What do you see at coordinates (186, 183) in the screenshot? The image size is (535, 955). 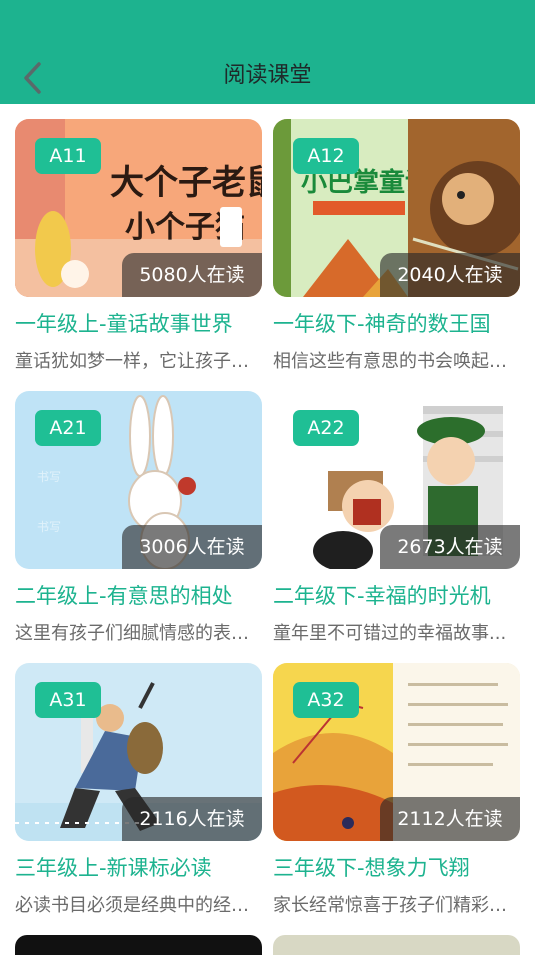 I see `svg-text: 大个子老鼠` at bounding box center [186, 183].